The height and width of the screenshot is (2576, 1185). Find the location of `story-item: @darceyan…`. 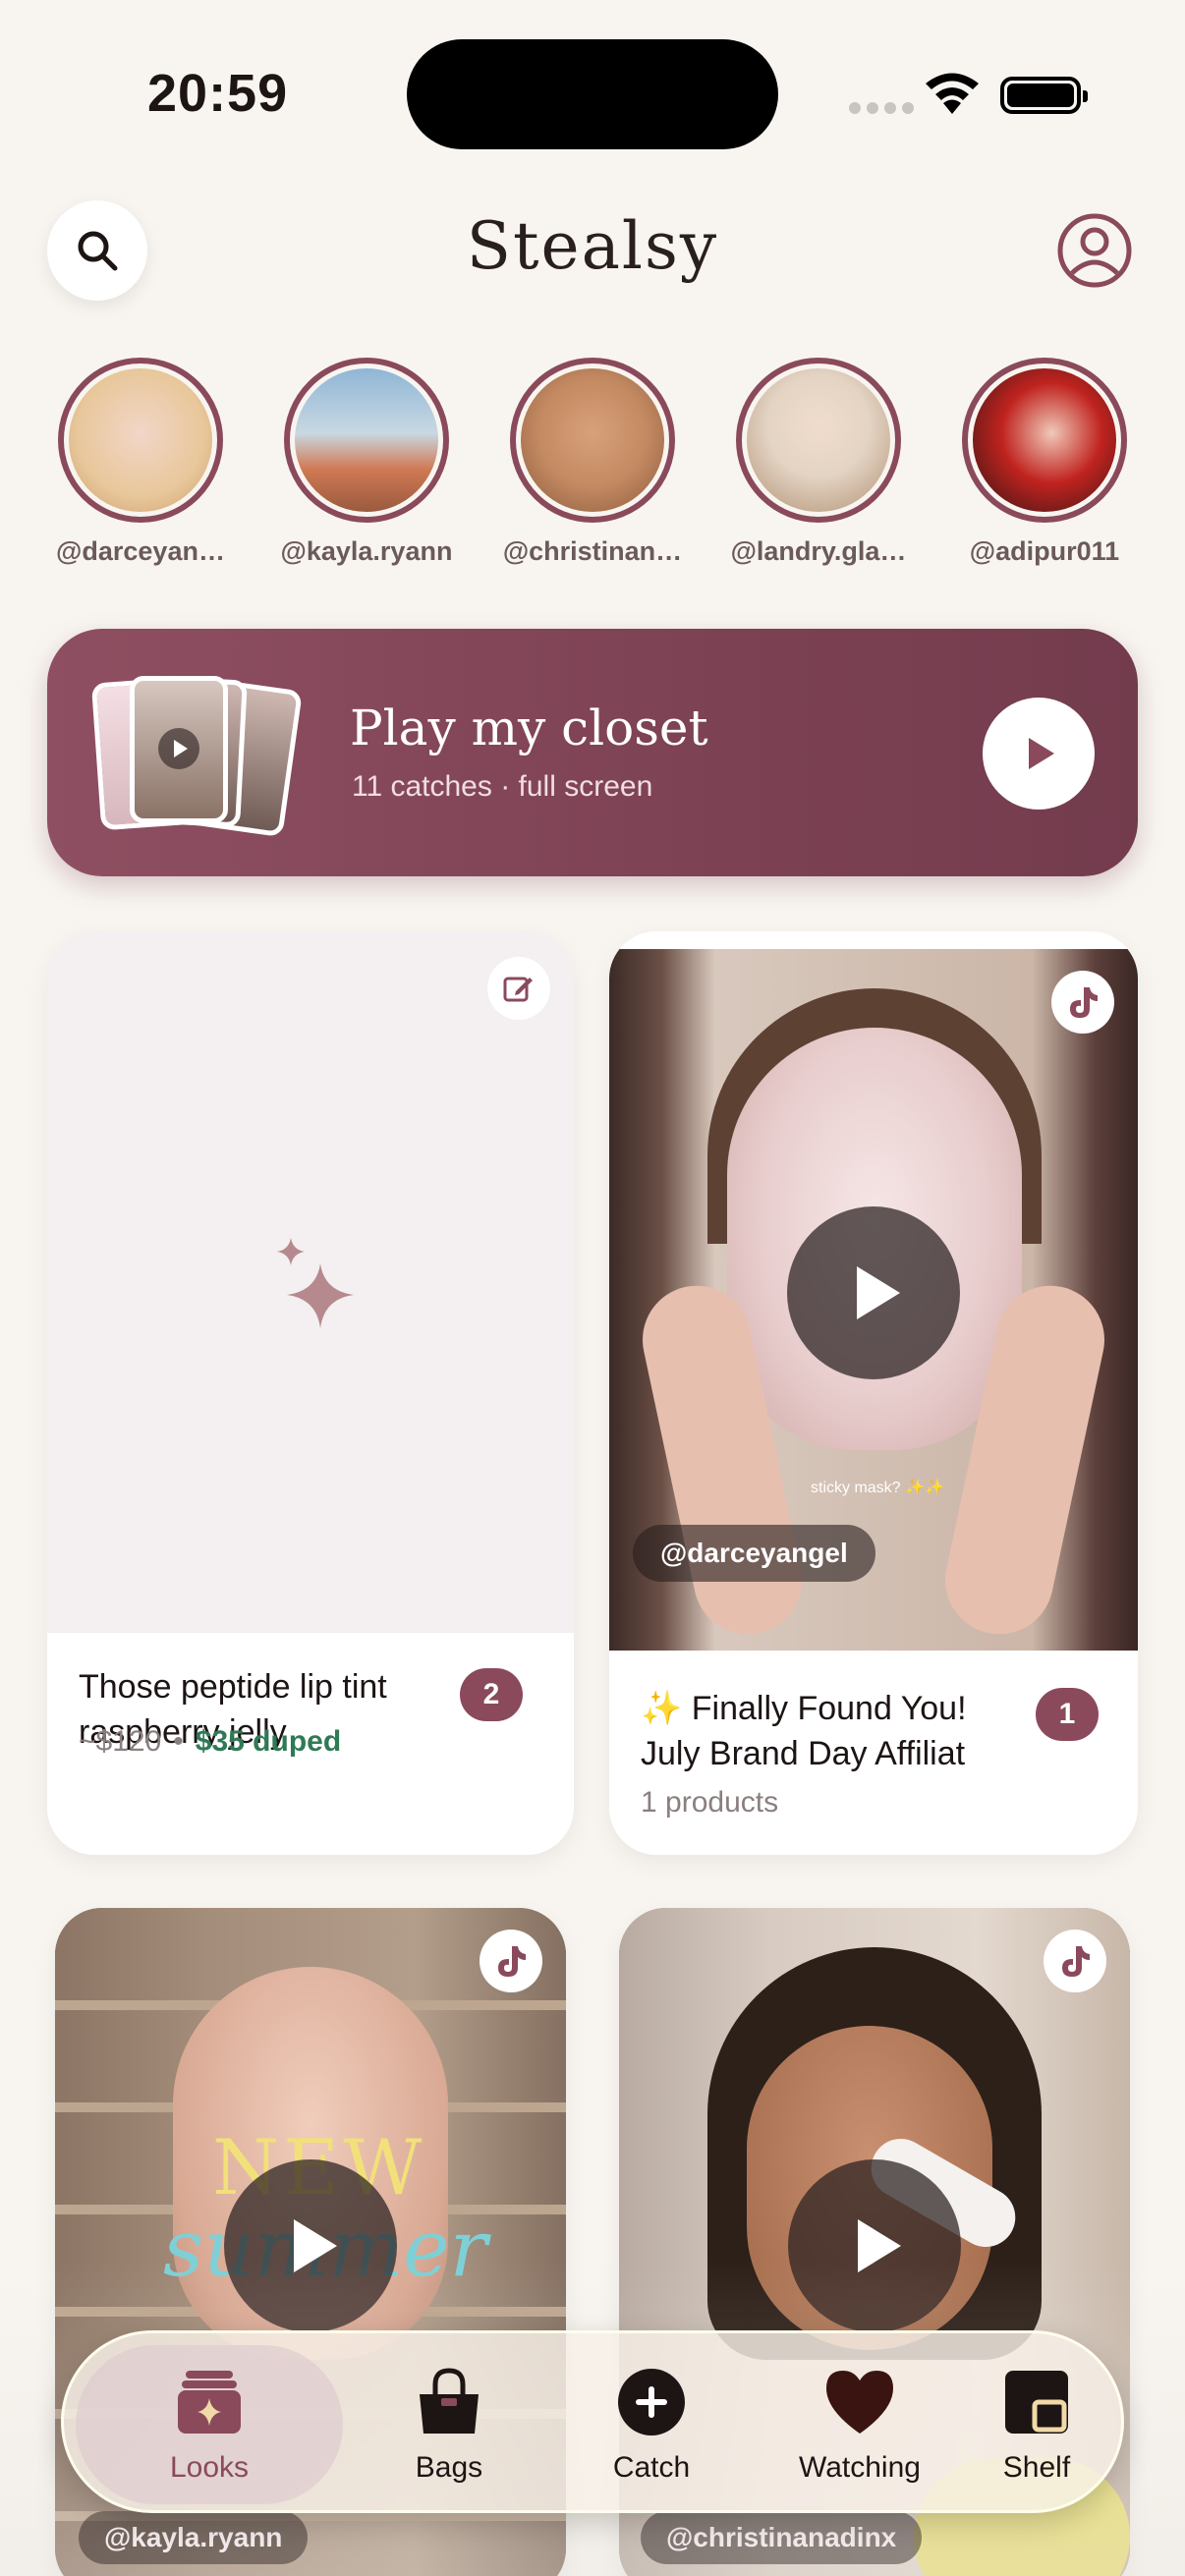

story-item: @darceyan… is located at coordinates (140, 466).